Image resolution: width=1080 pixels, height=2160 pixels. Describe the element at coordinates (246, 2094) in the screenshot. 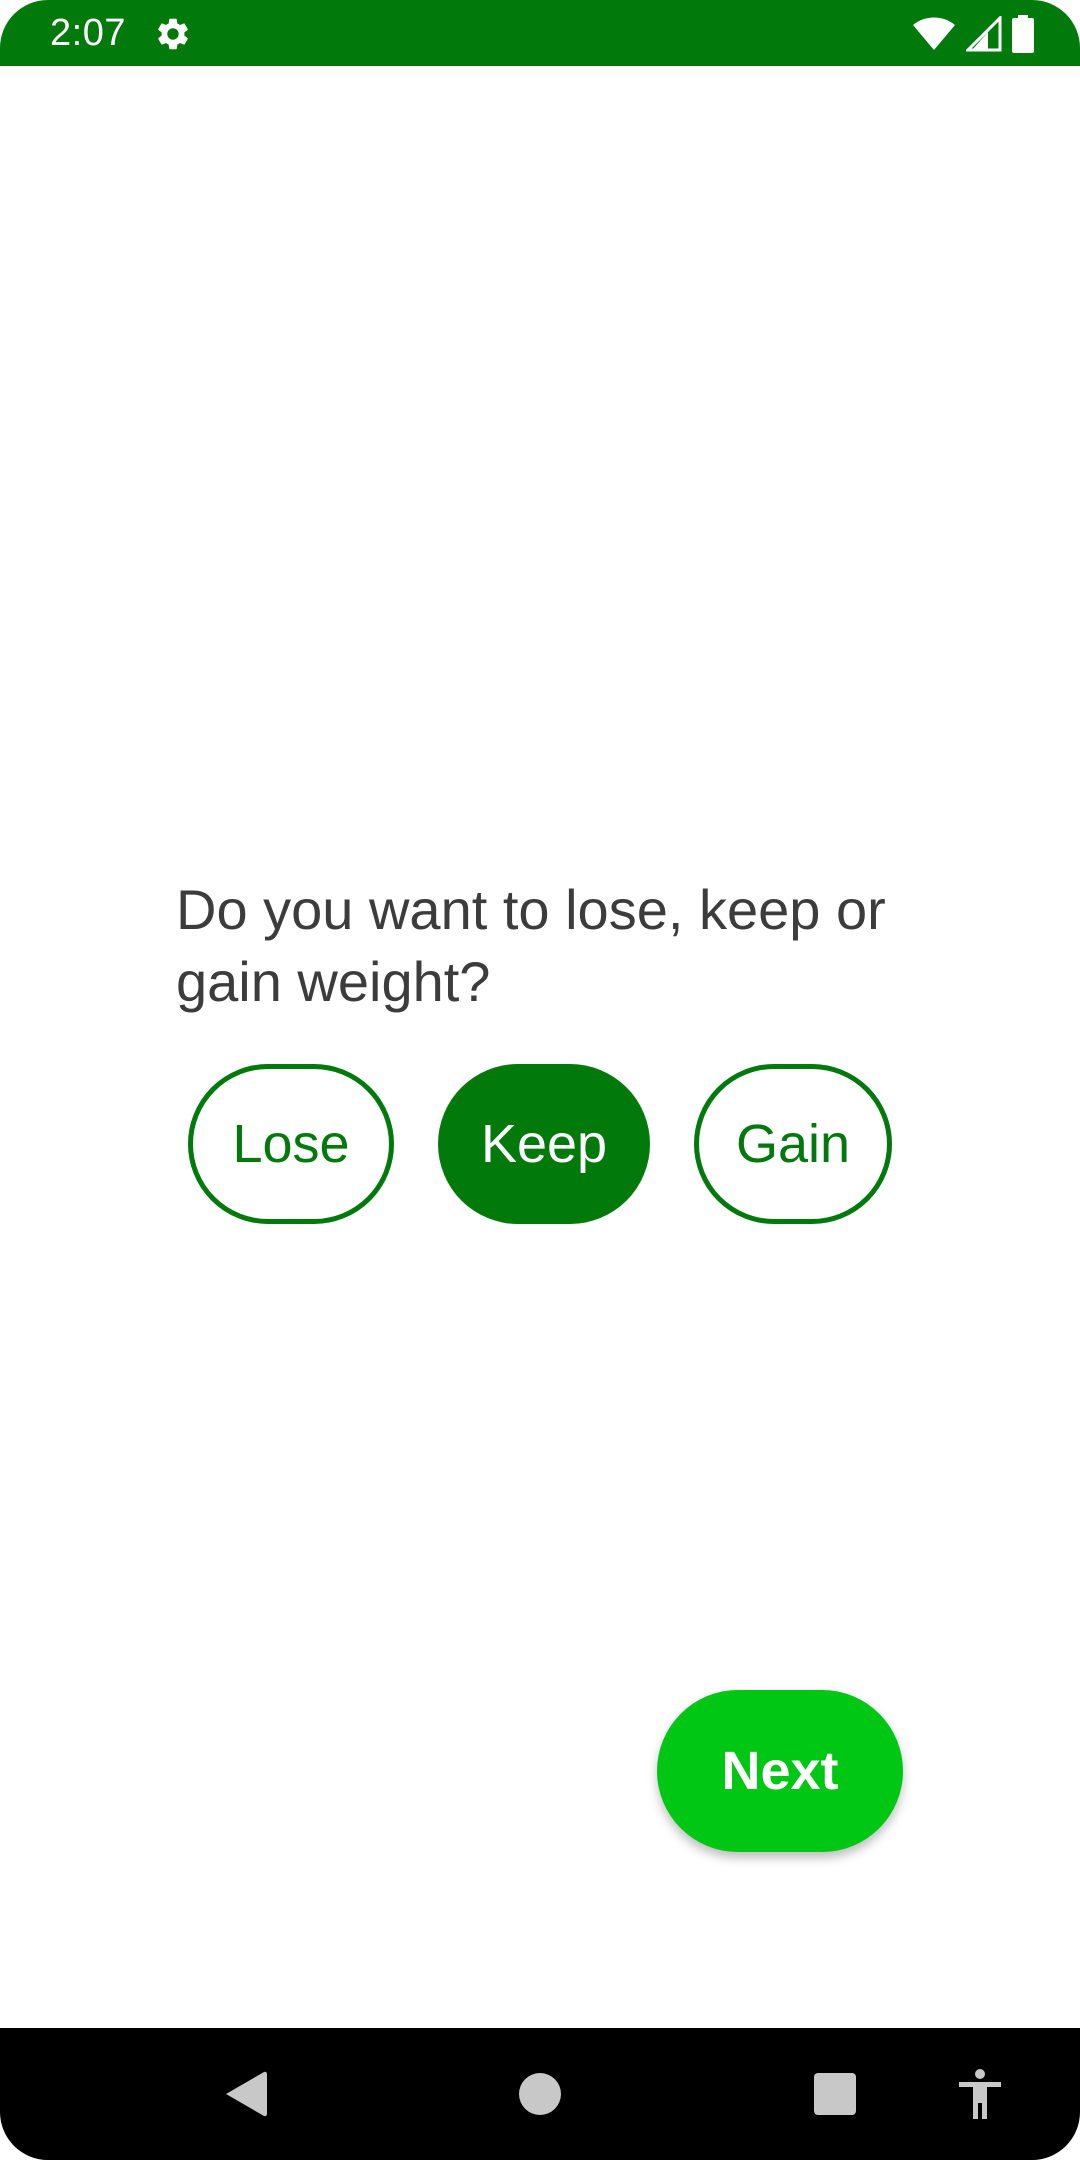

I see `back-icon` at that location.